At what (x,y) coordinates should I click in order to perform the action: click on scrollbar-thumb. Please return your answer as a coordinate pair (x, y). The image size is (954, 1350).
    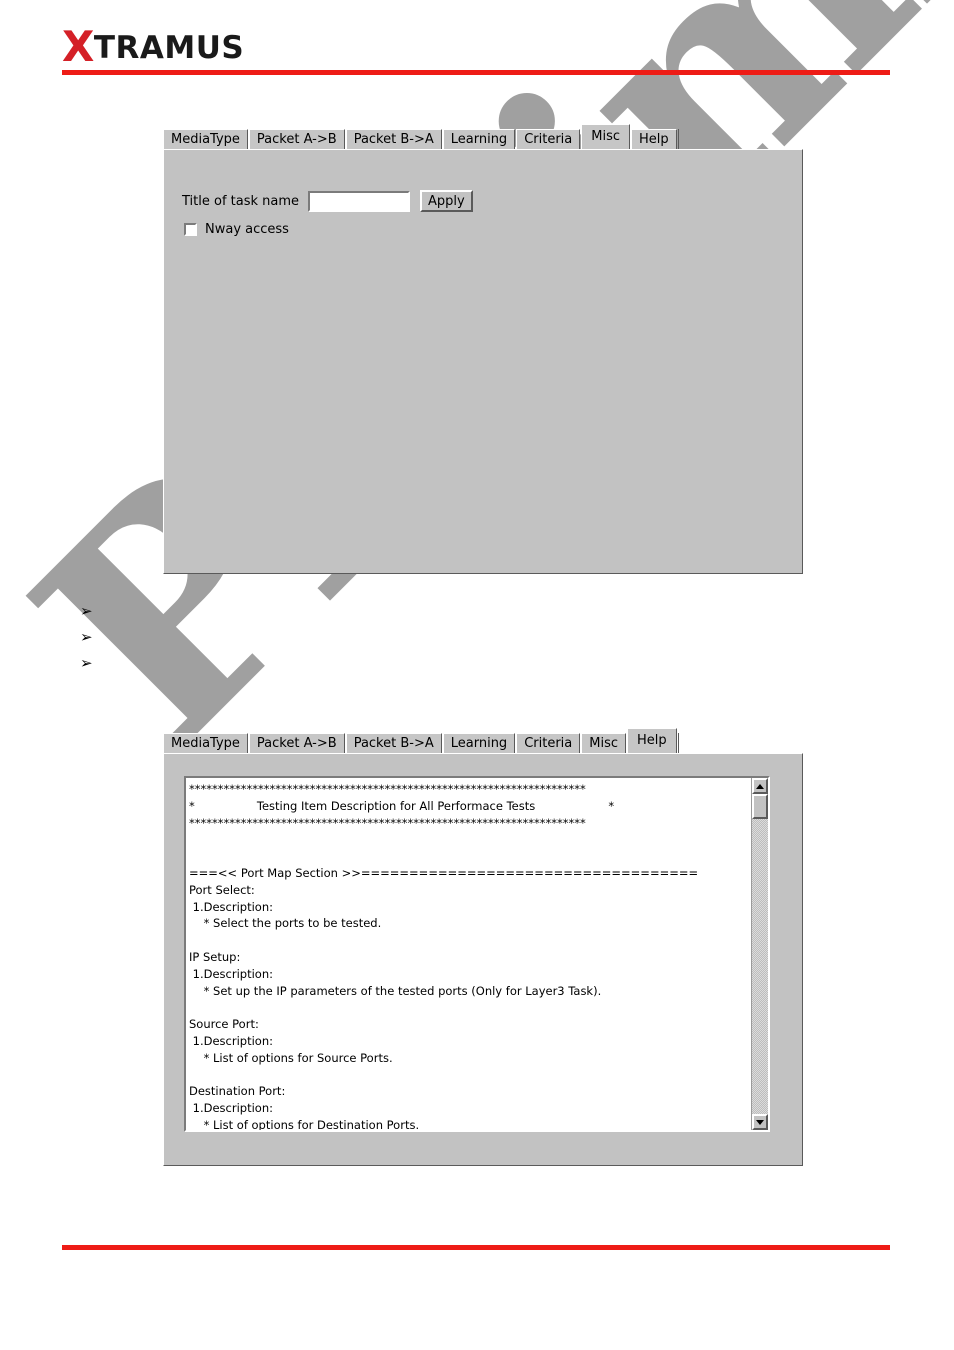
    Looking at the image, I should click on (760, 806).